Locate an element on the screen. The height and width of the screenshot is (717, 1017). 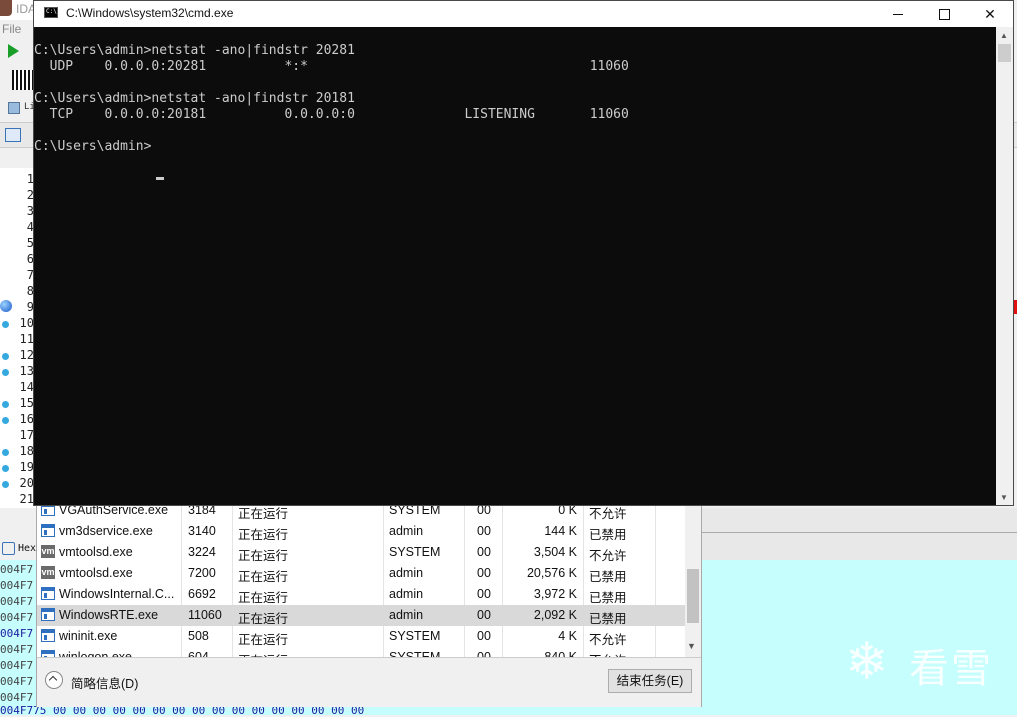
line-number: 16 is located at coordinates (26, 419).